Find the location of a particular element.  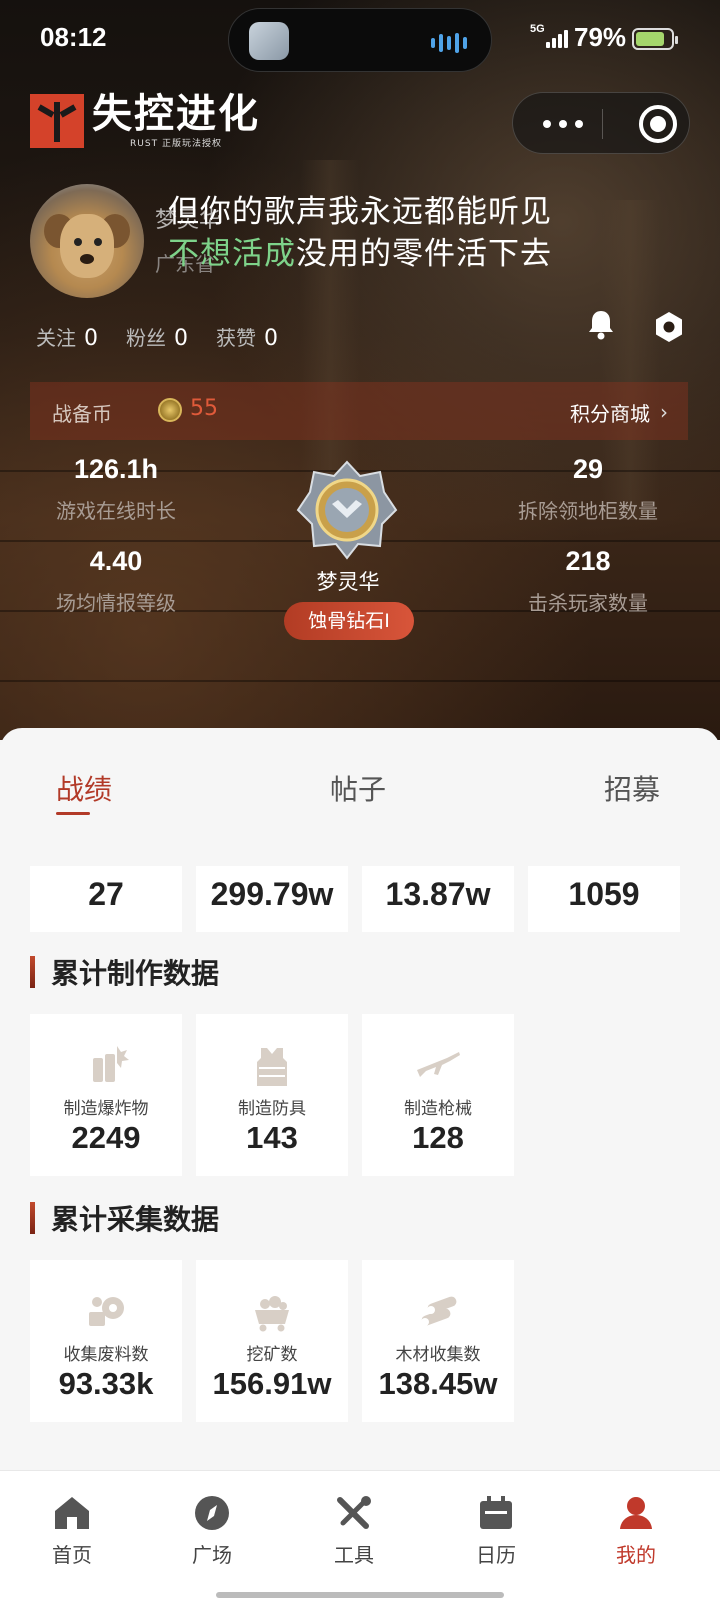

summary-card: 1059 is located at coordinates (604, 899).